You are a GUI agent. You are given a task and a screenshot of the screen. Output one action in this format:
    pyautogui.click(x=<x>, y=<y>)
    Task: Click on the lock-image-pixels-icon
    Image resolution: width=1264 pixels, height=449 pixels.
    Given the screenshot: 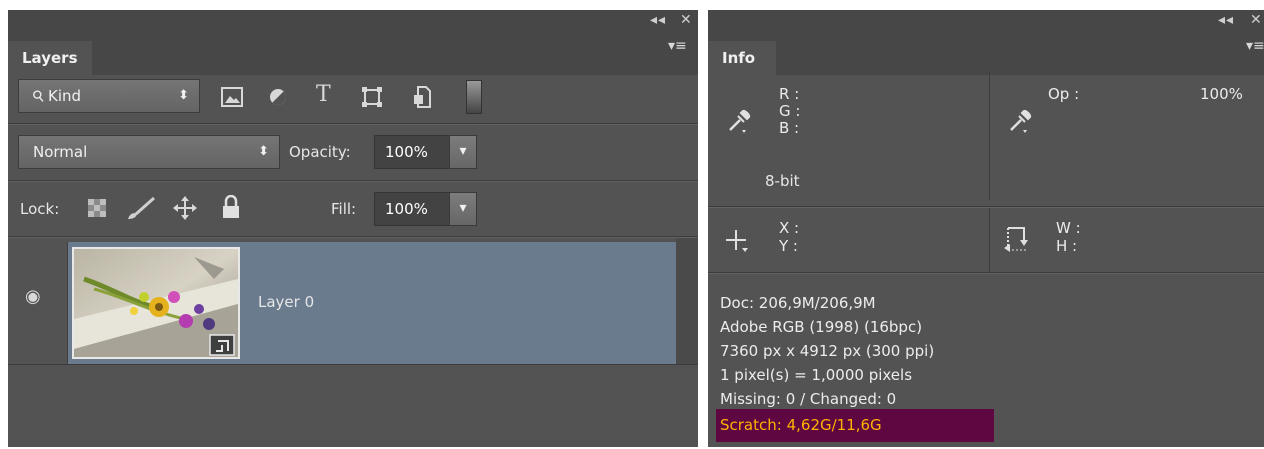 What is the action you would take?
    pyautogui.click(x=141, y=209)
    